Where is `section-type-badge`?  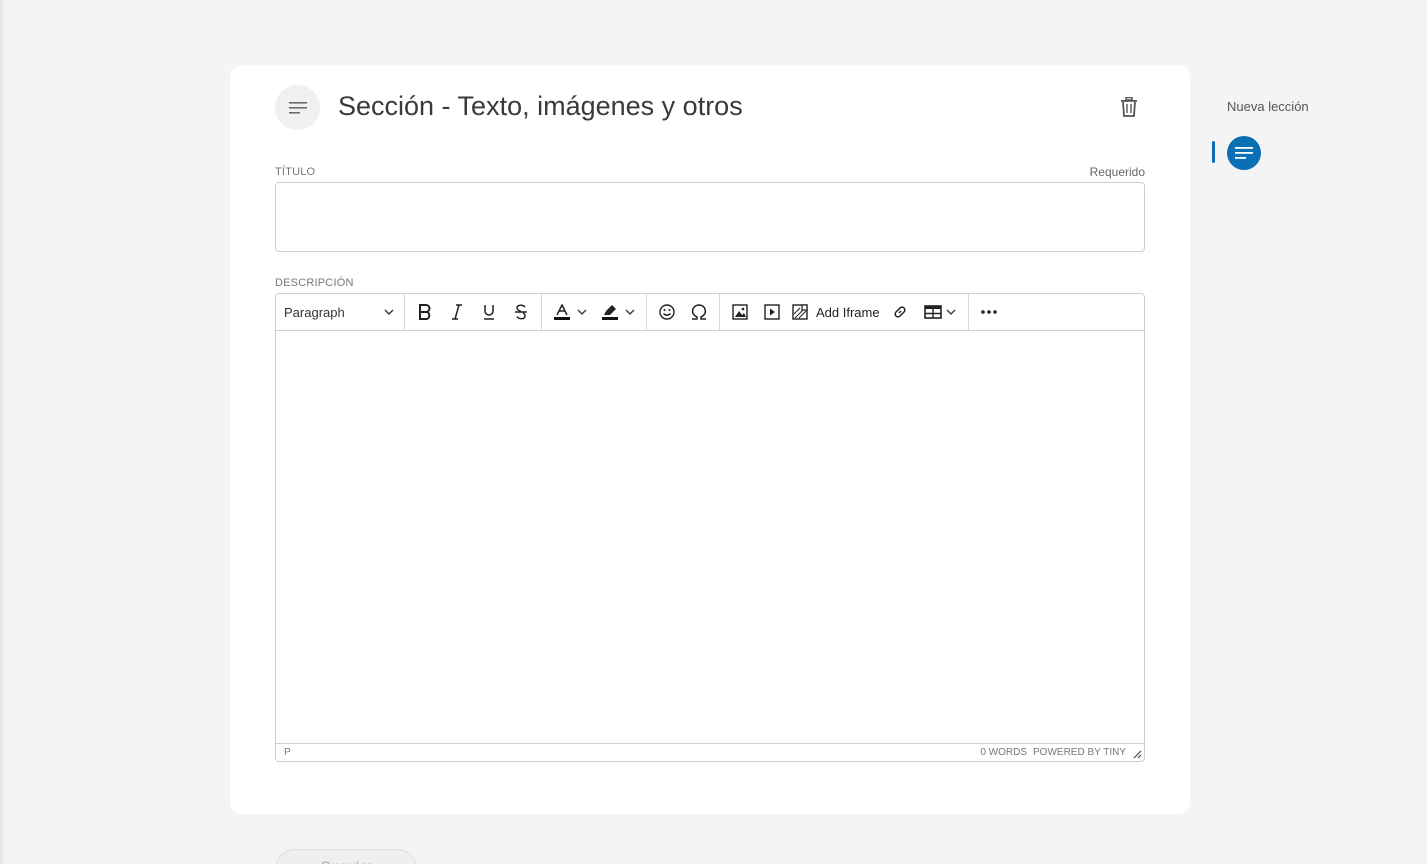 section-type-badge is located at coordinates (297, 107).